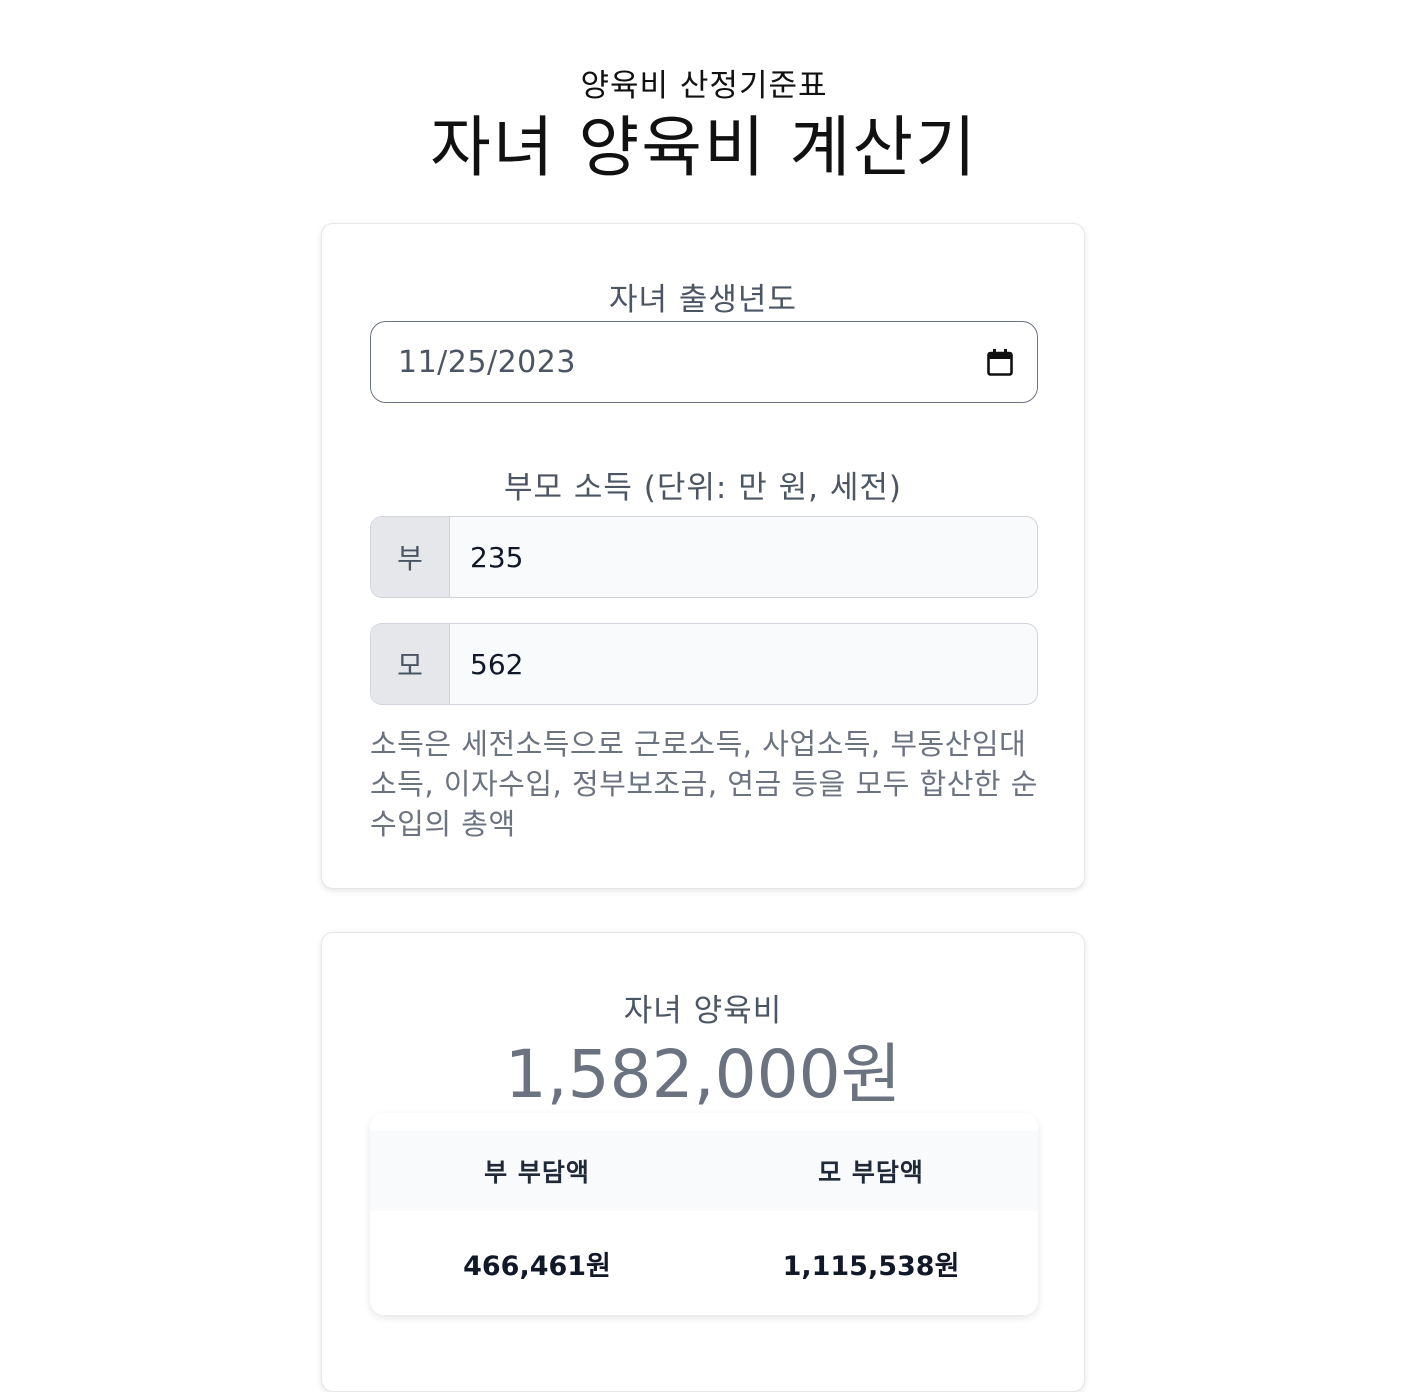 This screenshot has width=1408, height=1392. I want to click on birth-year-label: 자녀 출생년도, so click(703, 300).